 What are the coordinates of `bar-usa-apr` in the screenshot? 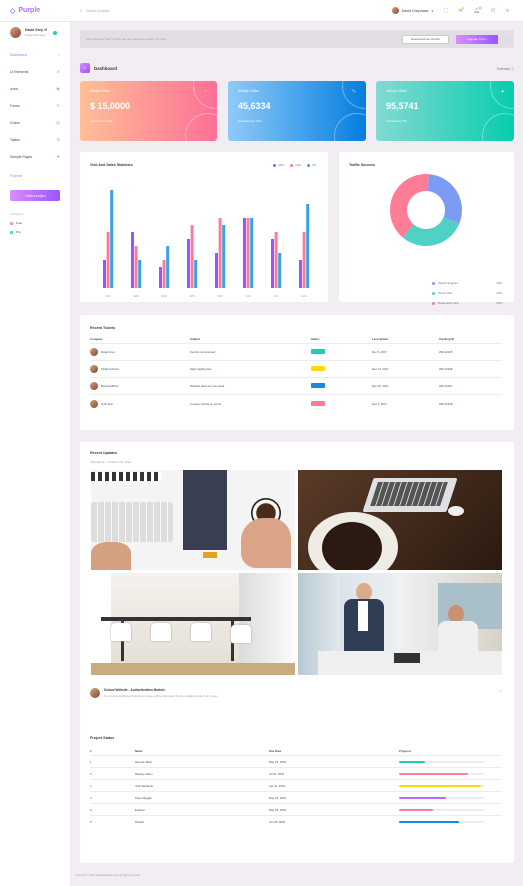 It's located at (192, 256).